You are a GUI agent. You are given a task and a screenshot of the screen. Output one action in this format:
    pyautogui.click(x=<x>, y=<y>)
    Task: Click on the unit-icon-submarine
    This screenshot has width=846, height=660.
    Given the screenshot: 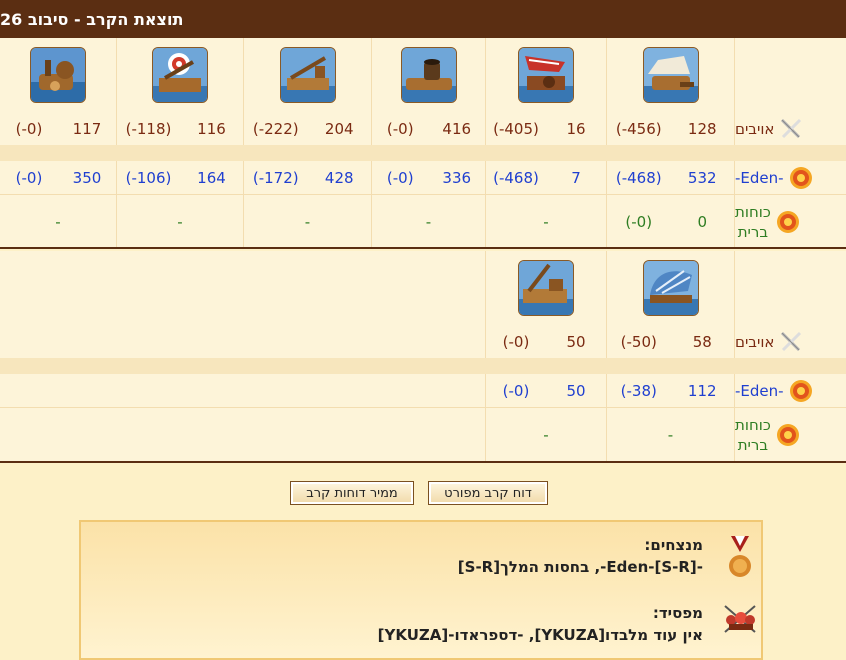 What is the action you would take?
    pyautogui.click(x=58, y=75)
    